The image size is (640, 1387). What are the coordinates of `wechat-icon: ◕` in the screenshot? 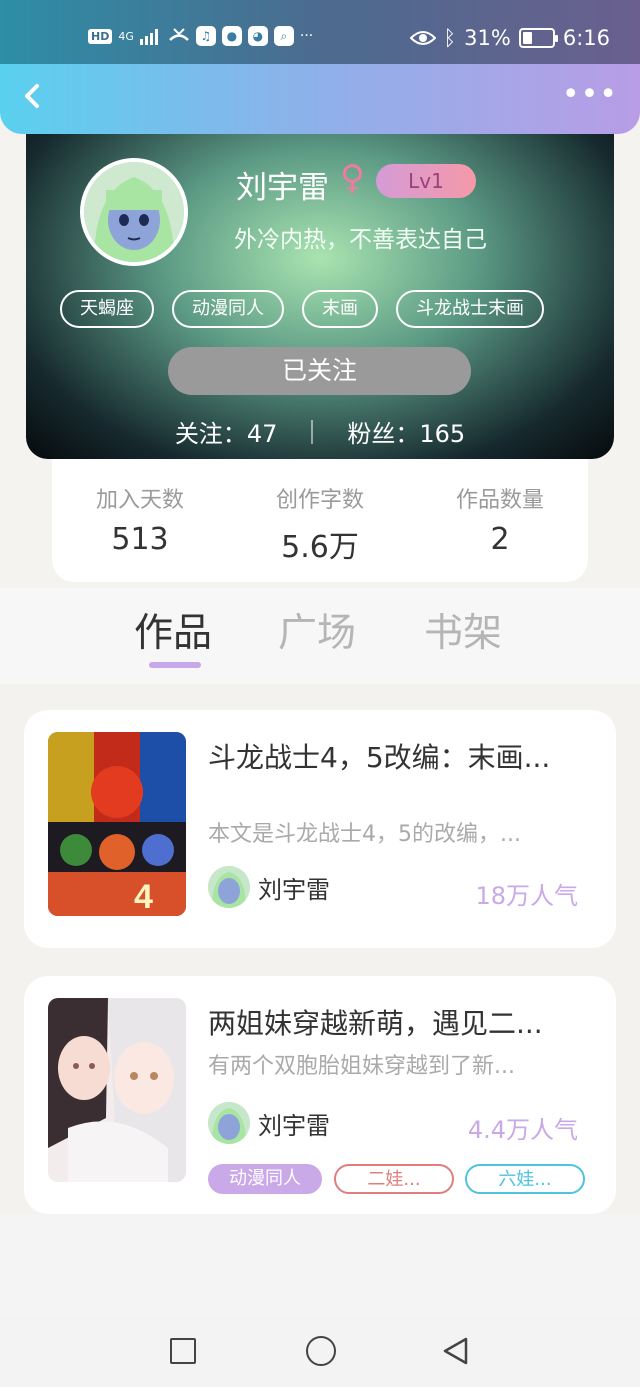 It's located at (257, 36).